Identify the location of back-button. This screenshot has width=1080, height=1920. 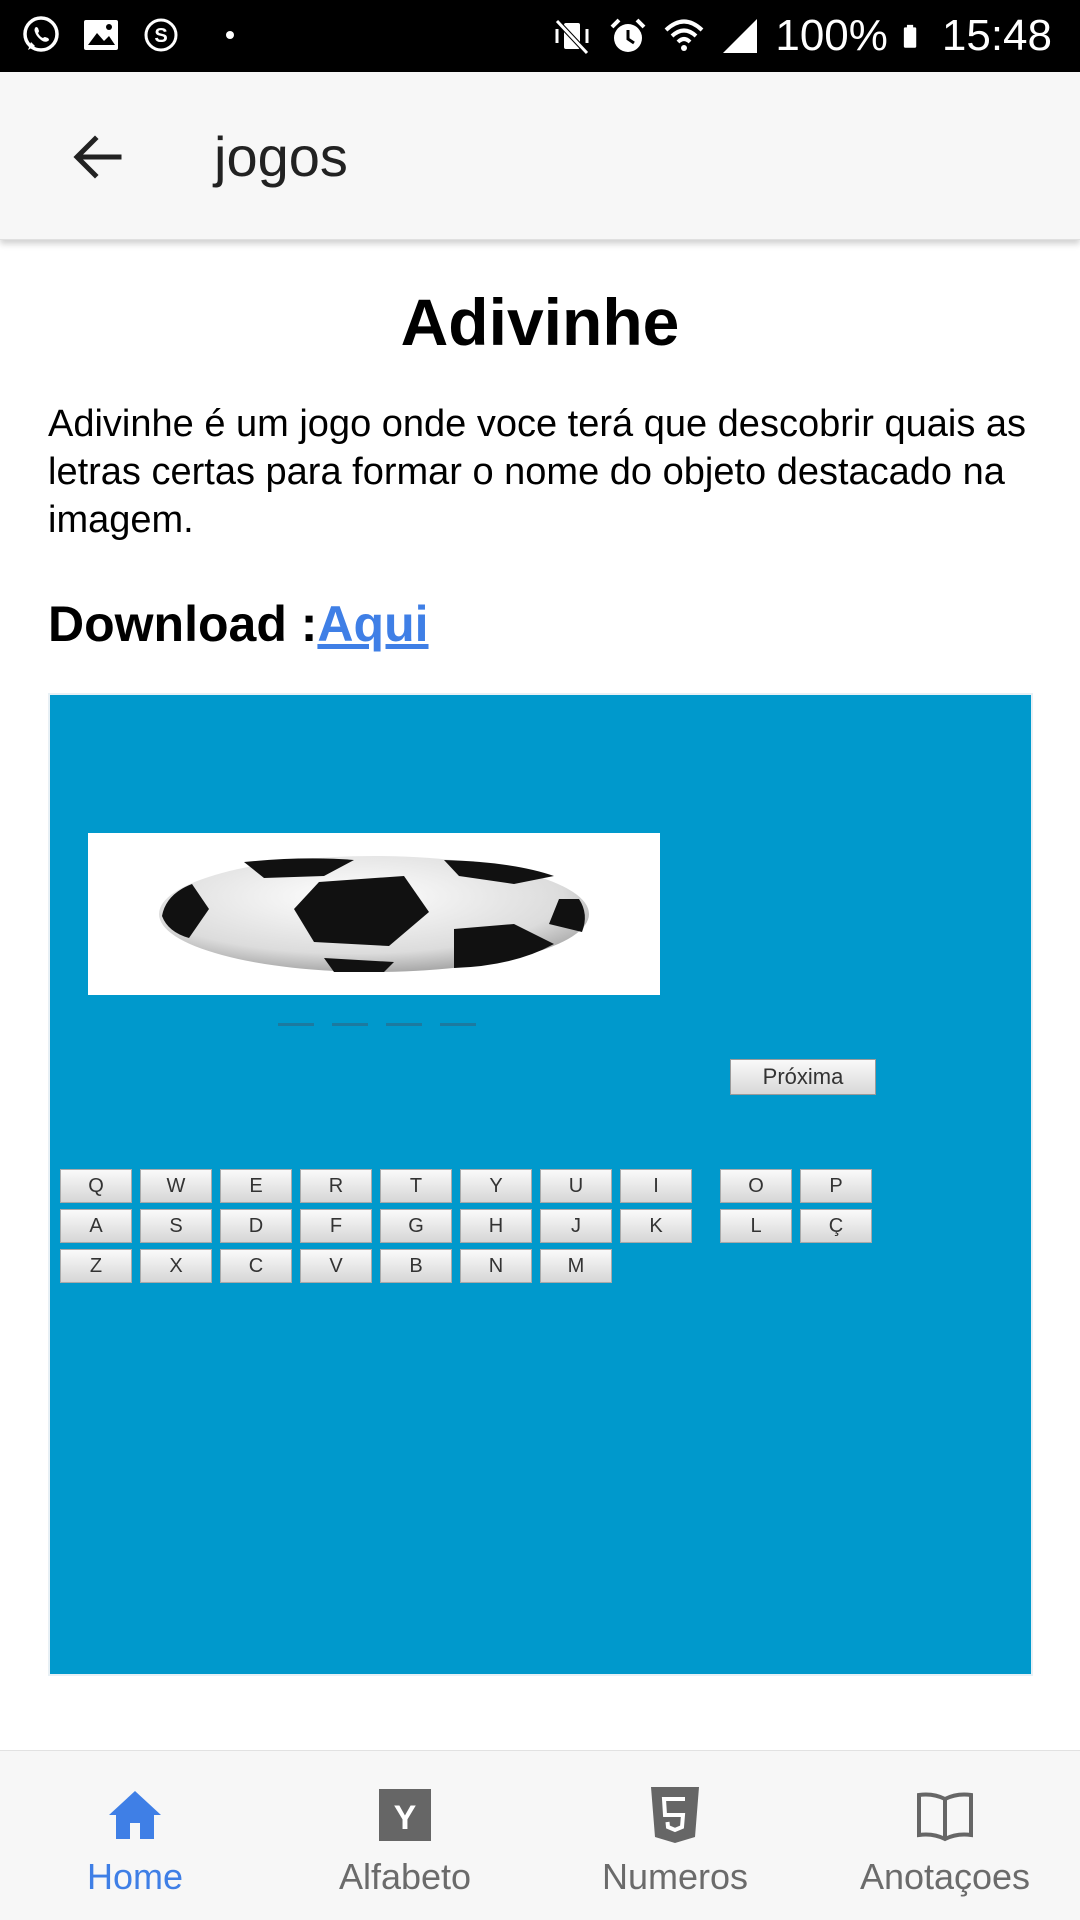
(97, 157).